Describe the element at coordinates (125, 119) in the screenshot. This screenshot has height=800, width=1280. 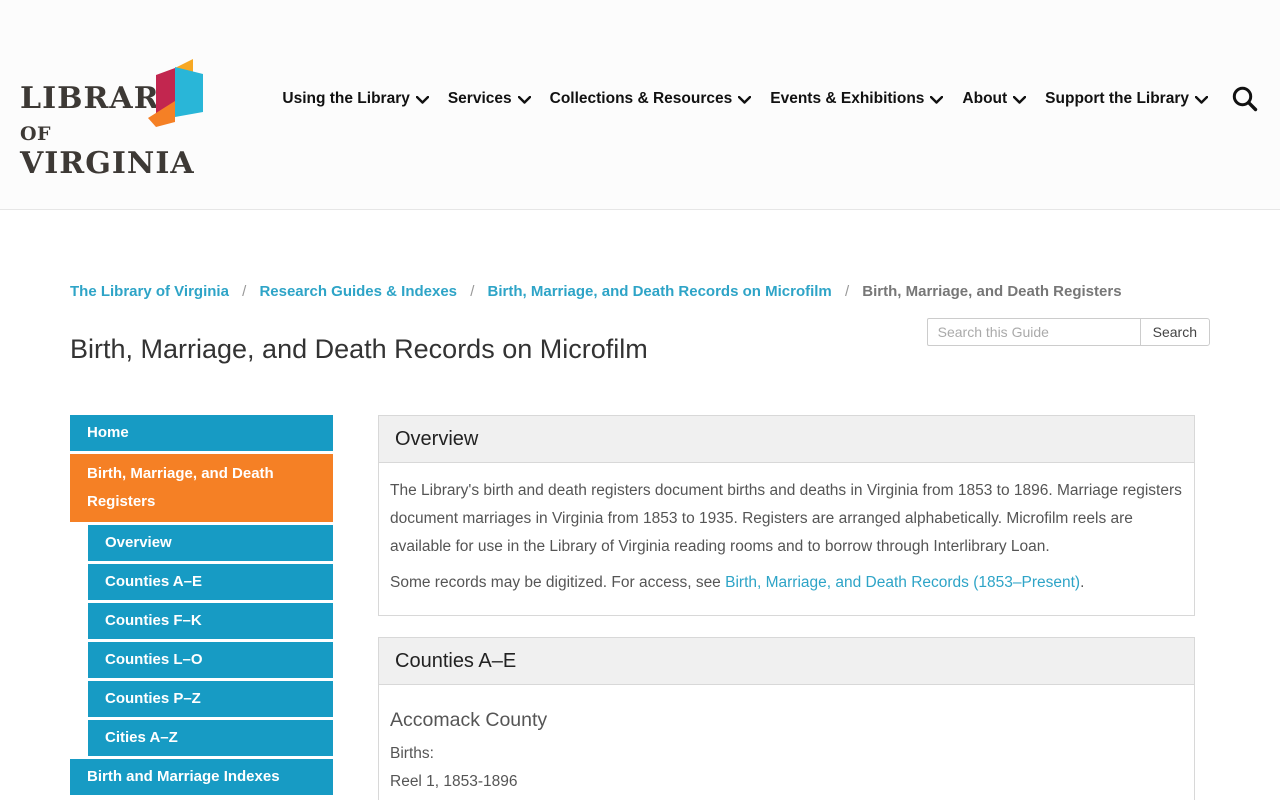
I see `library-of-virginia-logo: LIBRARY OF VIRGINIA` at that location.